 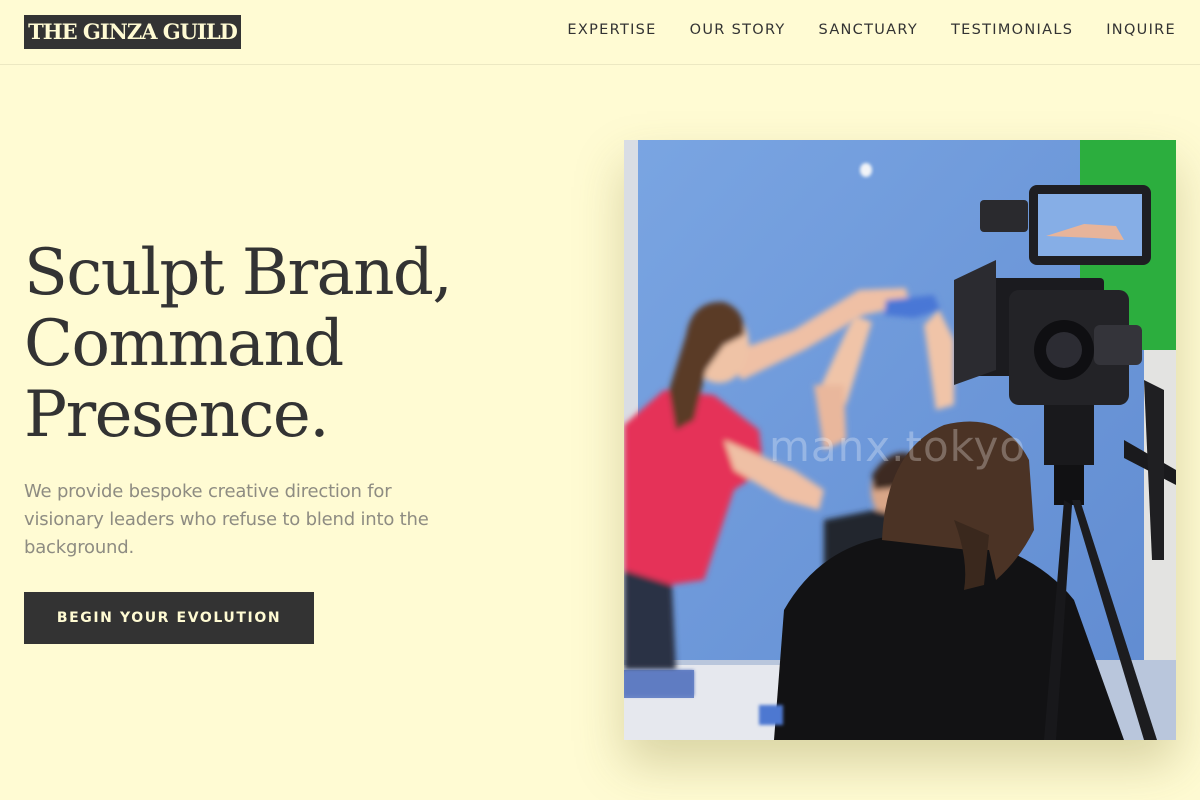 What do you see at coordinates (1141, 30) in the screenshot?
I see `nav-link-inquire: INQUIRE` at bounding box center [1141, 30].